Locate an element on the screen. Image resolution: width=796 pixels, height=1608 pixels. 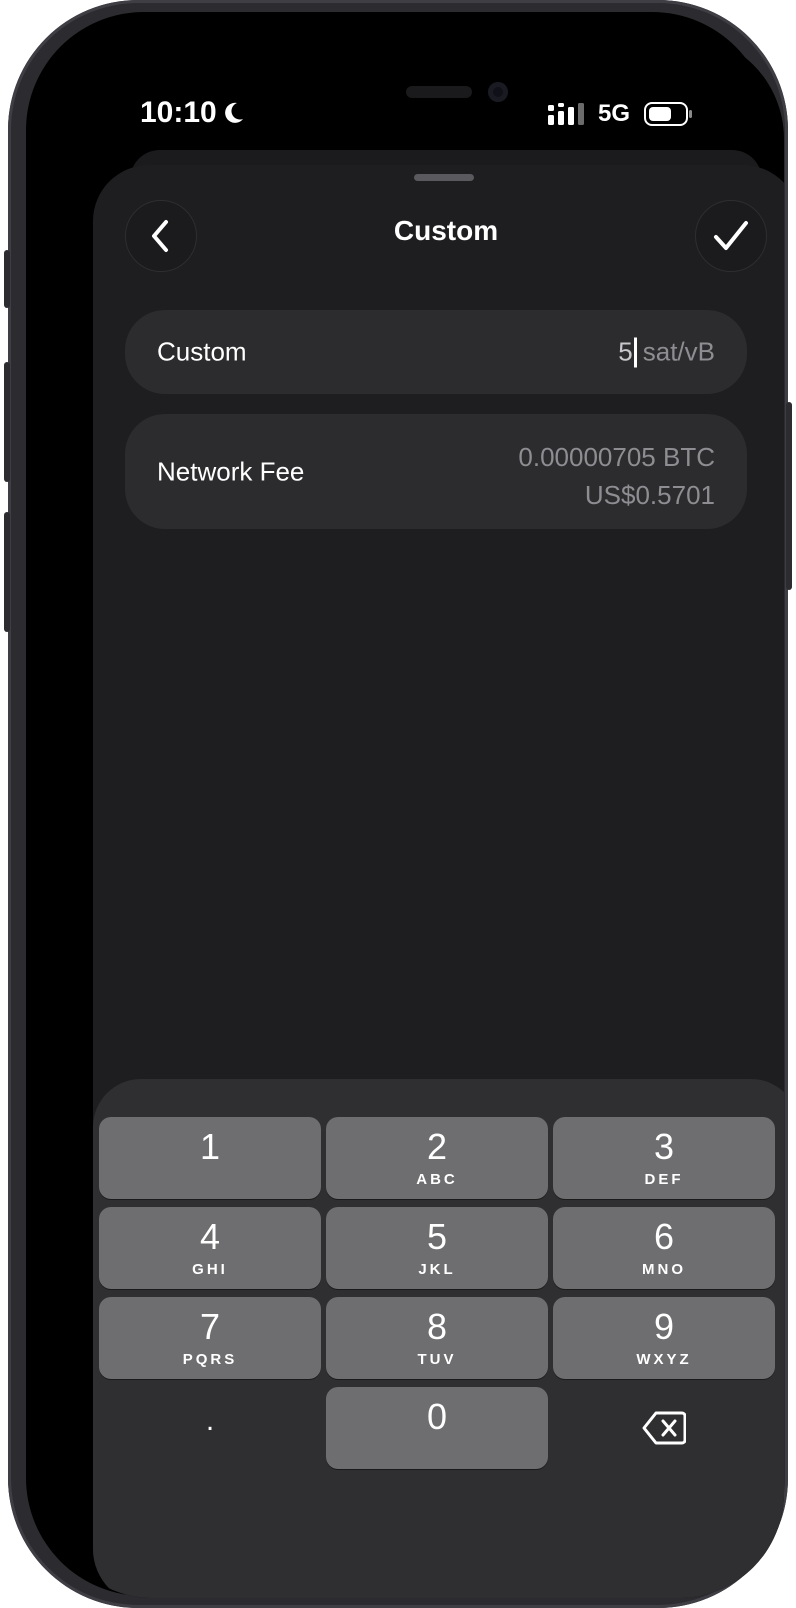
key-8: 8 TUV is located at coordinates (437, 1338).